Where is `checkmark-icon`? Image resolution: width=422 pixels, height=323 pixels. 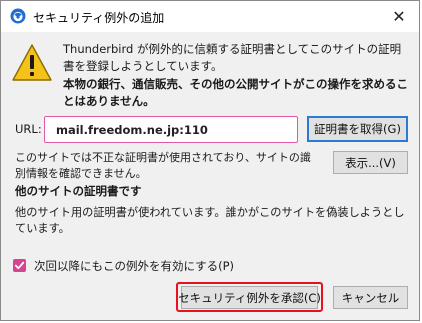 checkmark-icon is located at coordinates (19, 265).